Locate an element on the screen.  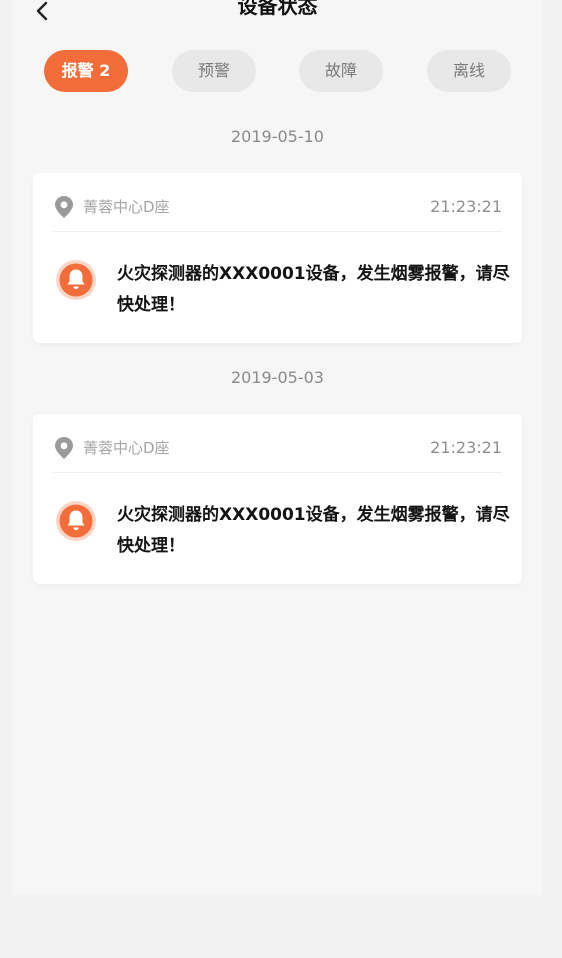
date-header: 2019-05-10 is located at coordinates (277, 136).